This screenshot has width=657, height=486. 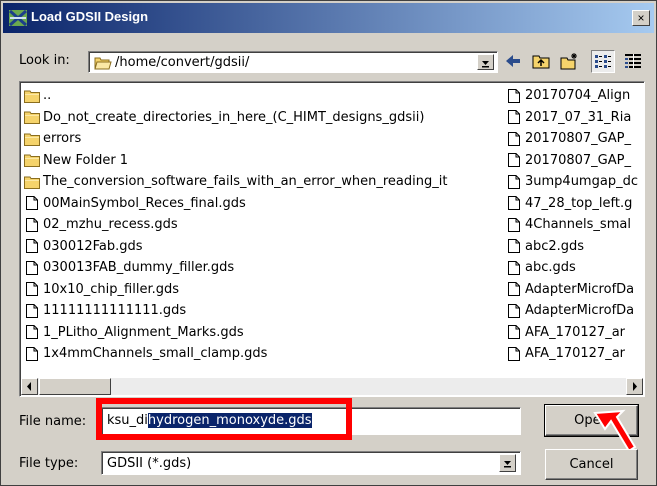 I want to click on file-name-label: File name:, so click(x=53, y=421).